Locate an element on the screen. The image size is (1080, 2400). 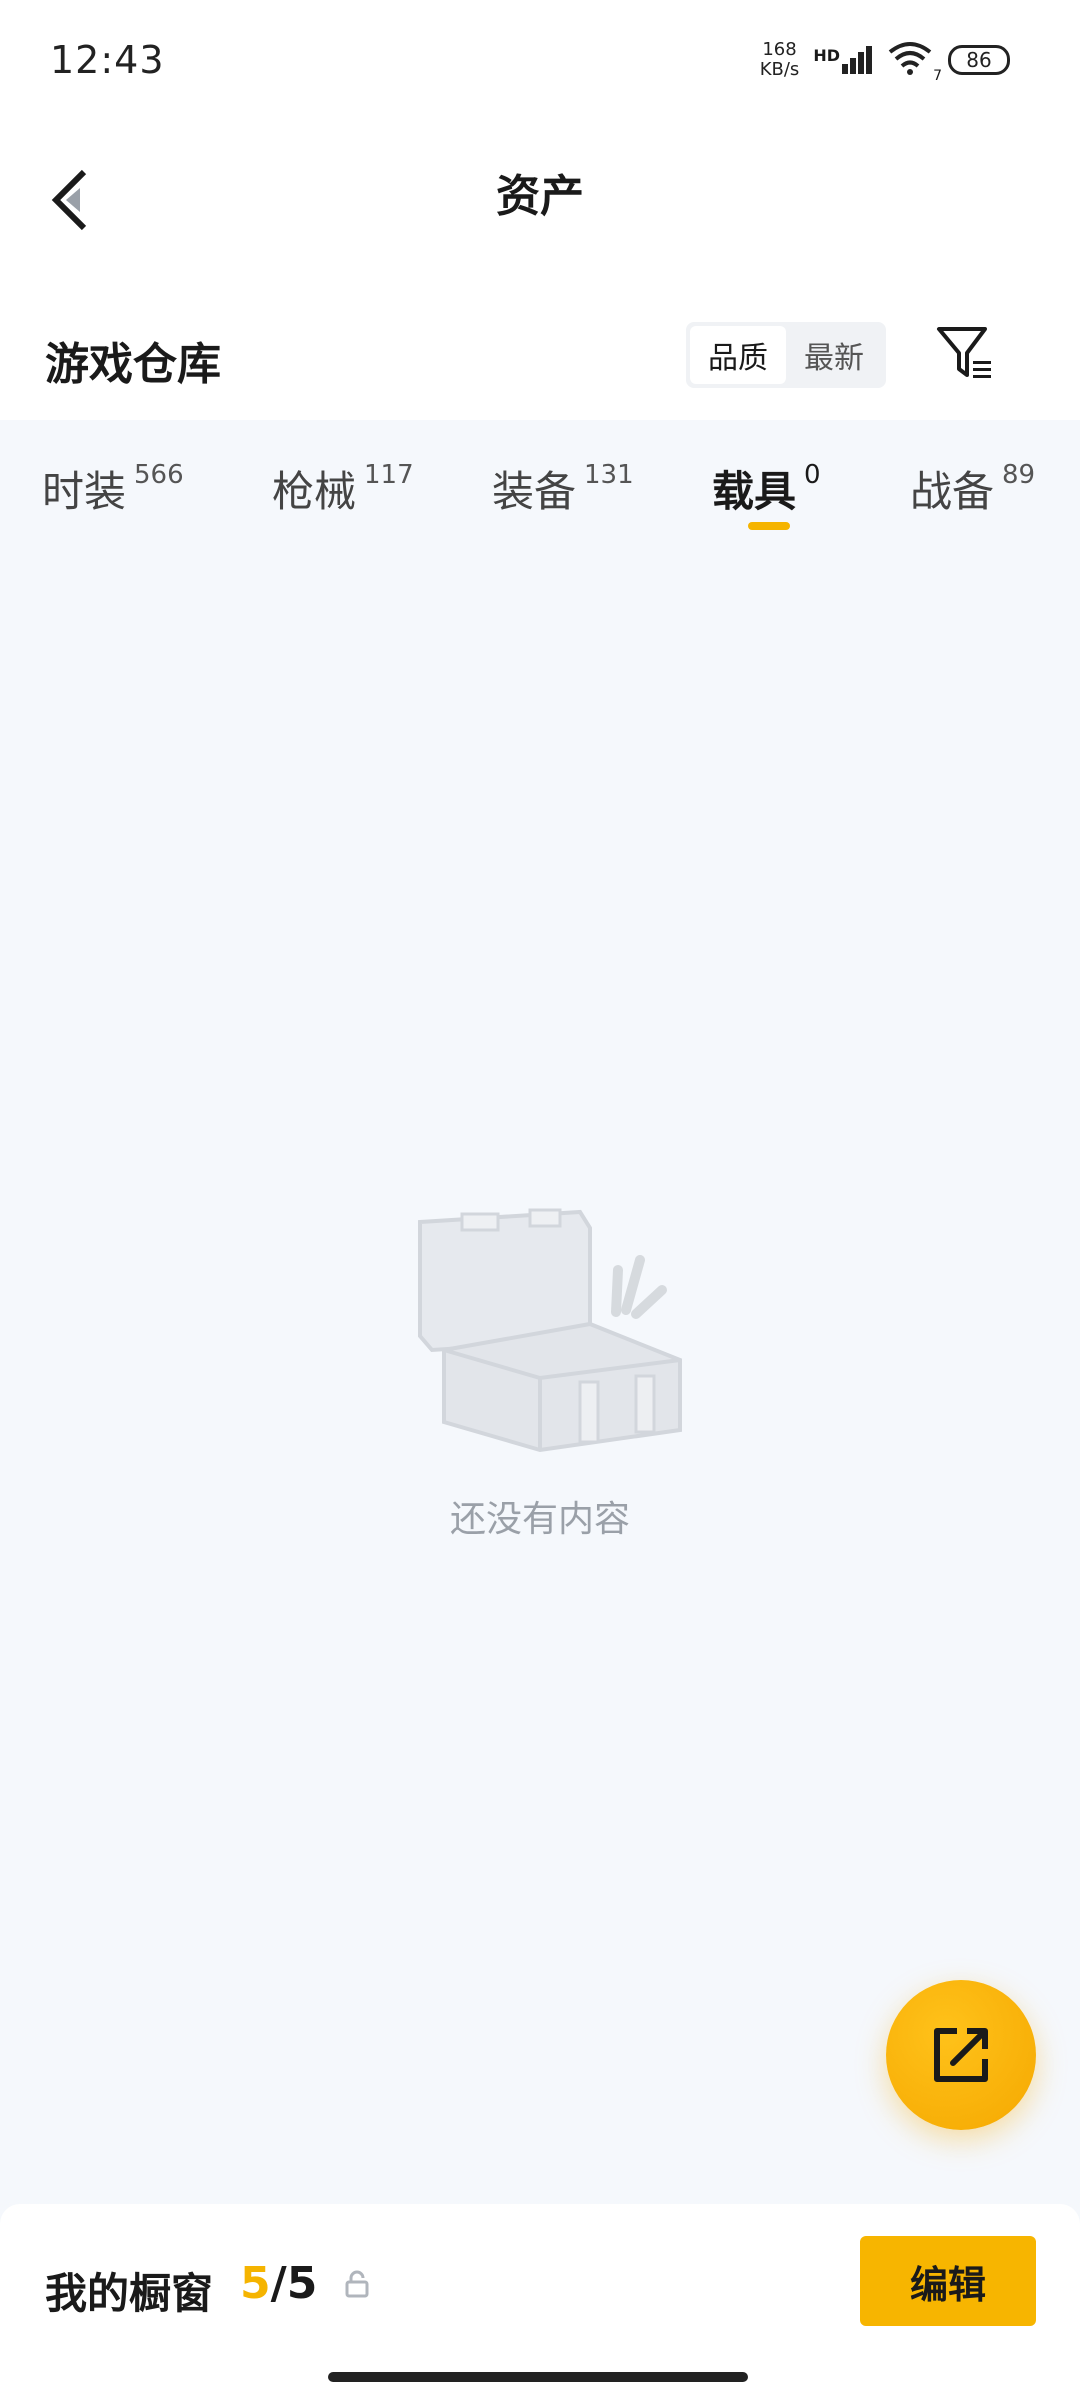
filter-button is located at coordinates (965, 353).